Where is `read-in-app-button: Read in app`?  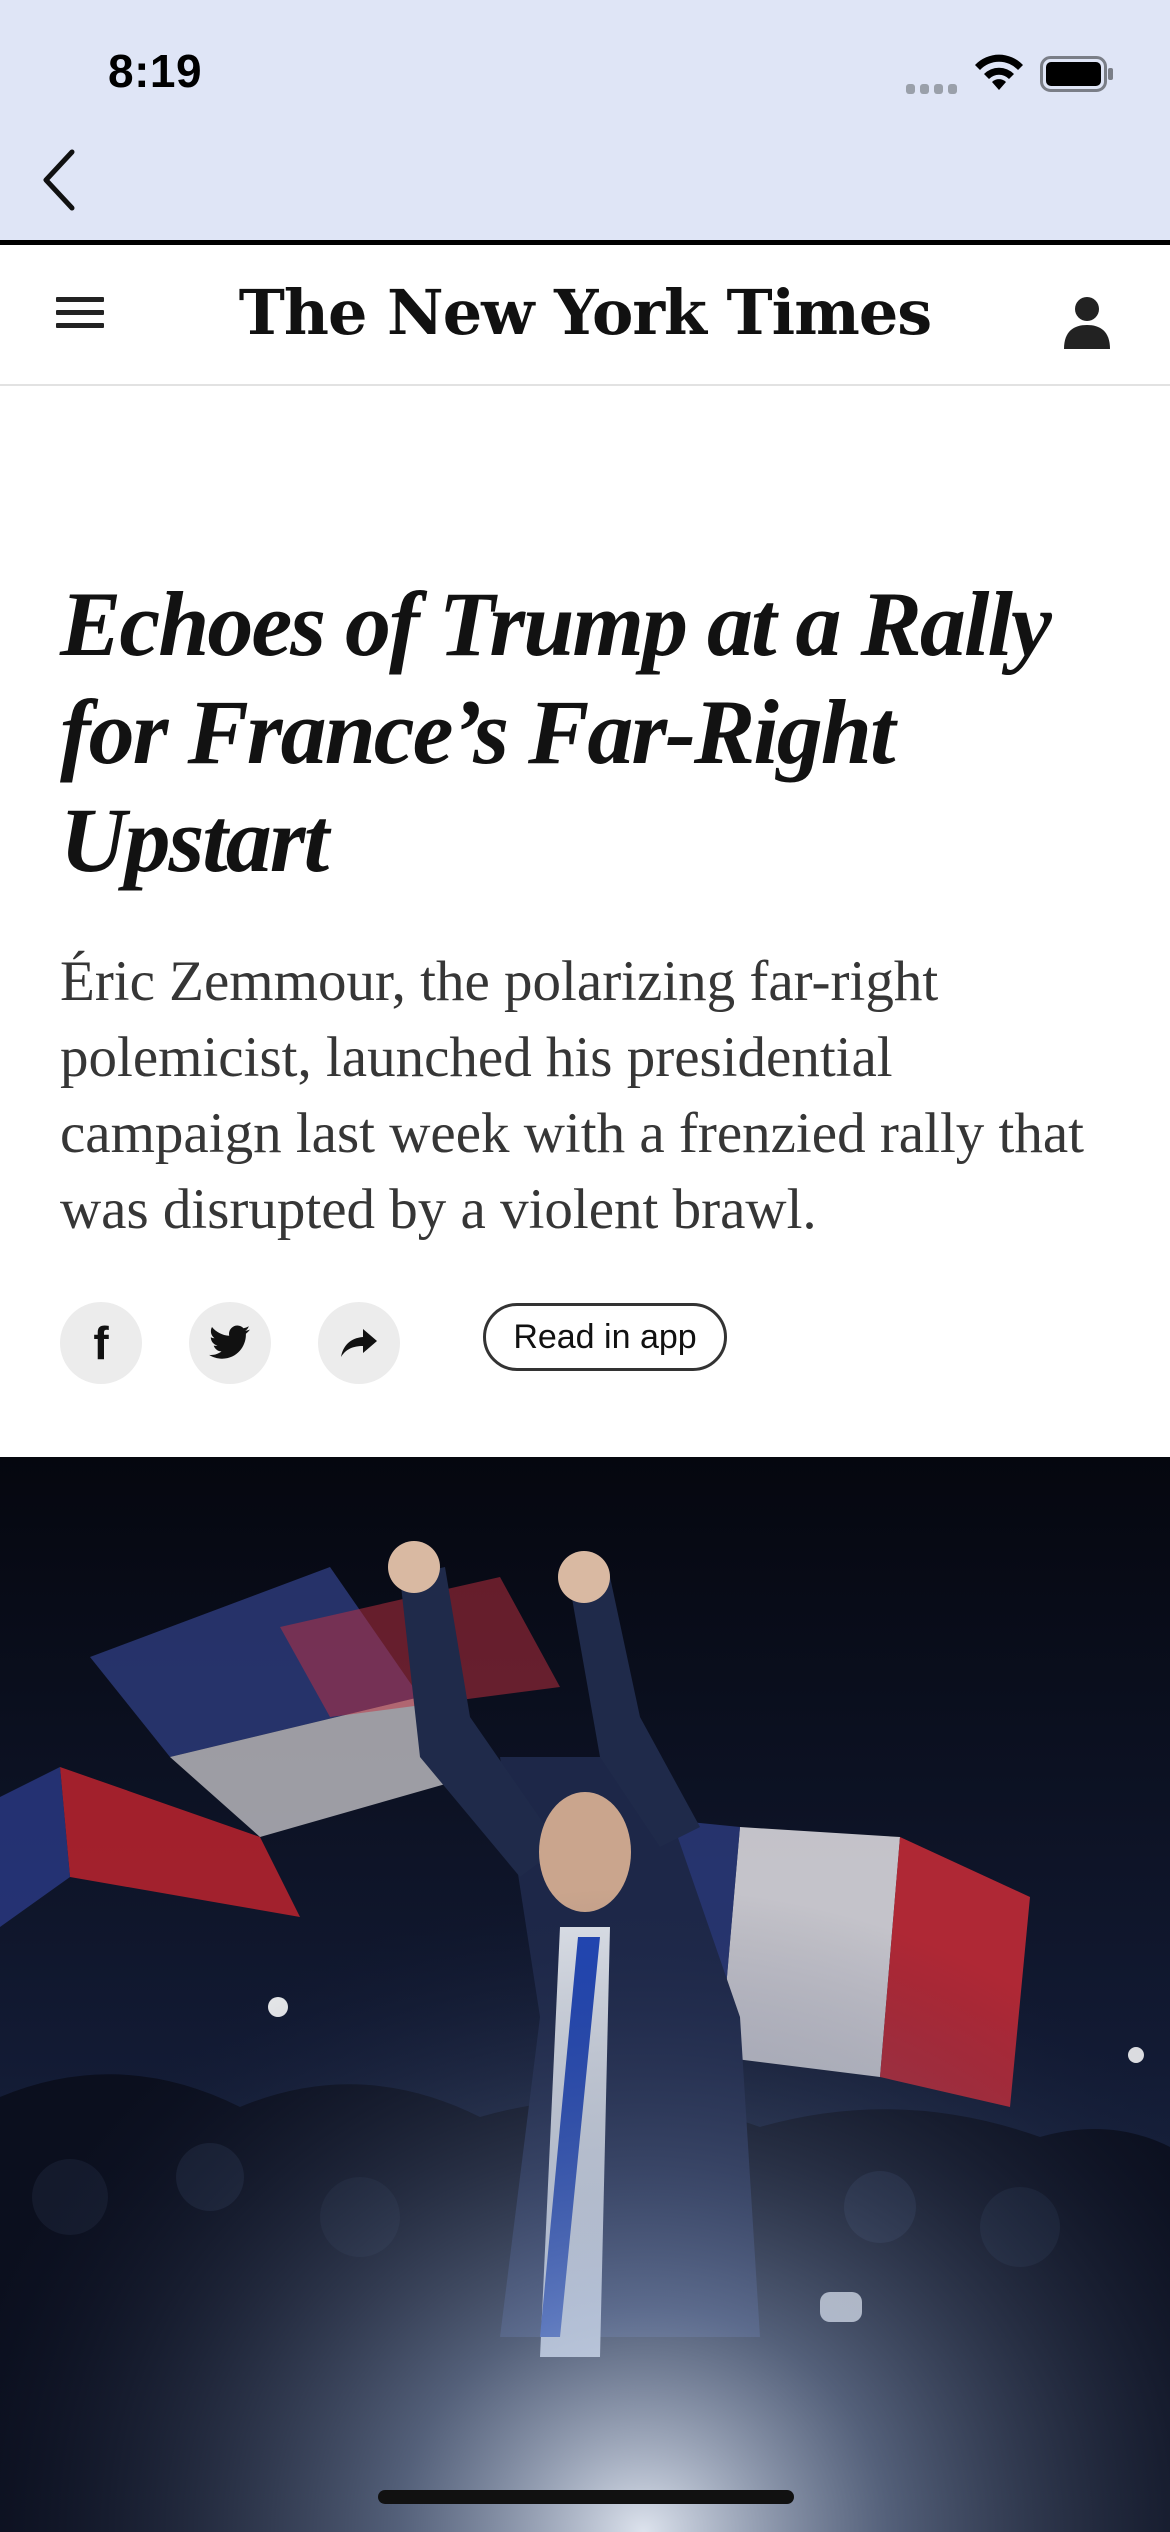 read-in-app-button: Read in app is located at coordinates (605, 1337).